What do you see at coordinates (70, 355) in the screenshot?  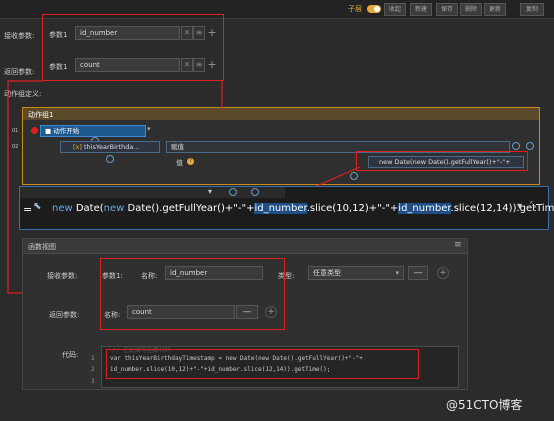 I see `panel-code-label: 代码:` at bounding box center [70, 355].